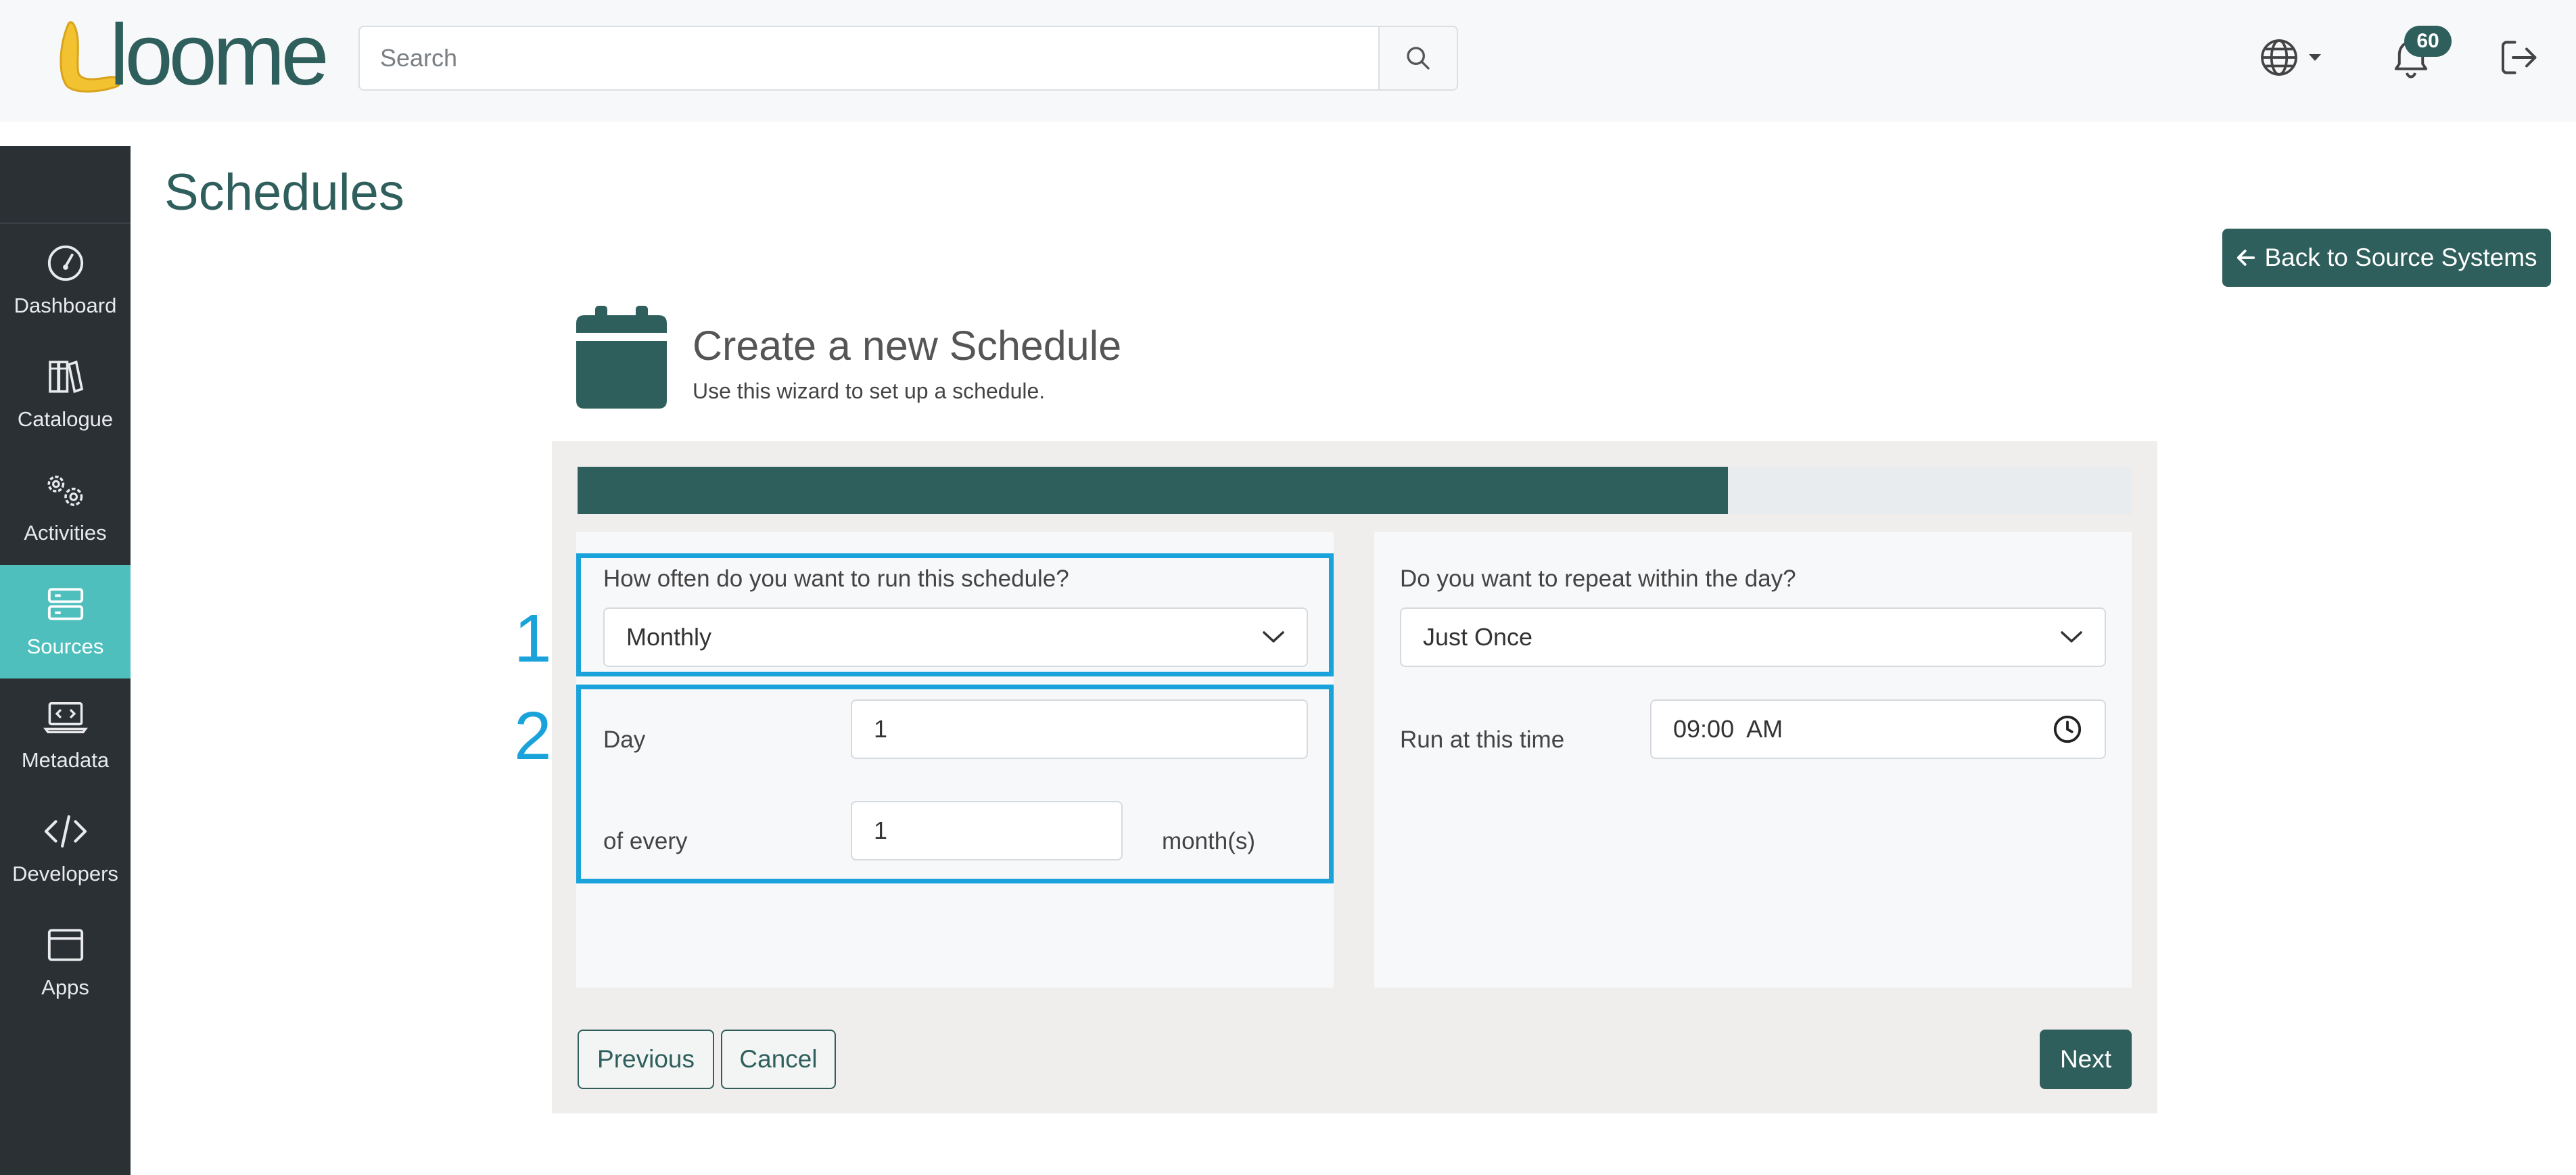 The width and height of the screenshot is (2576, 1175). I want to click on laptop-code-icon, so click(65, 717).